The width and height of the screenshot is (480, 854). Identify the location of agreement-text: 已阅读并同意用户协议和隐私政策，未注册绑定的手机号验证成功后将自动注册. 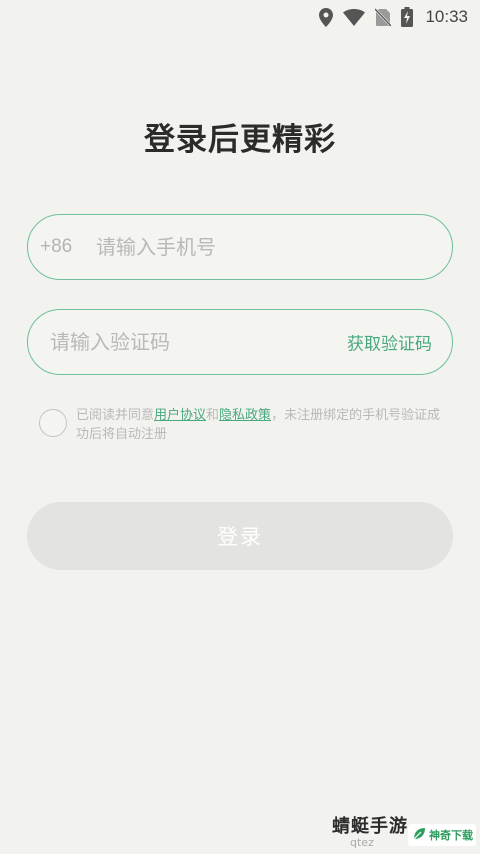
(263, 425).